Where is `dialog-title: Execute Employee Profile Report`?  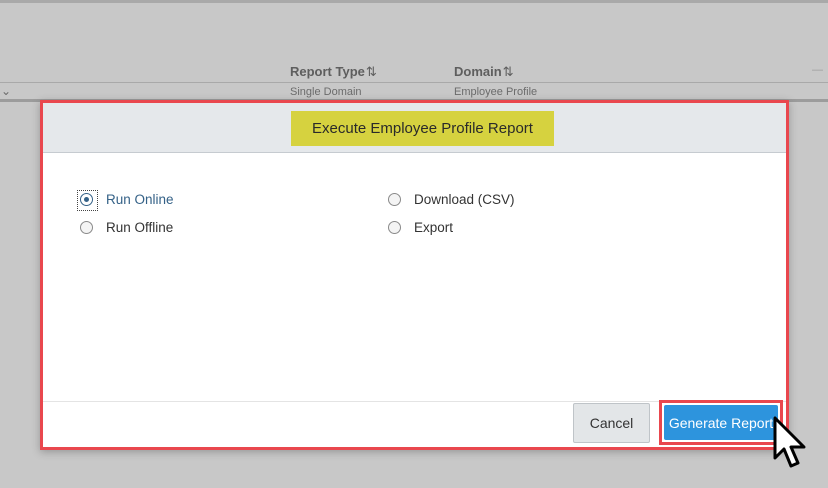 dialog-title: Execute Employee Profile Report is located at coordinates (422, 128).